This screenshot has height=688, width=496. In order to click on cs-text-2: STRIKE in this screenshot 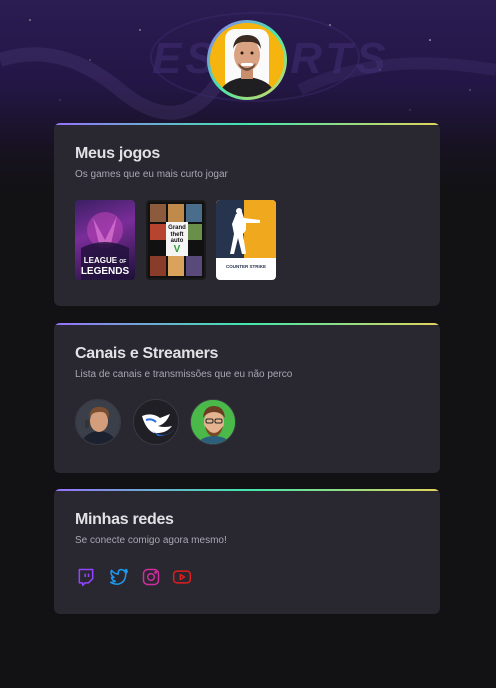, I will do `click(258, 266)`.